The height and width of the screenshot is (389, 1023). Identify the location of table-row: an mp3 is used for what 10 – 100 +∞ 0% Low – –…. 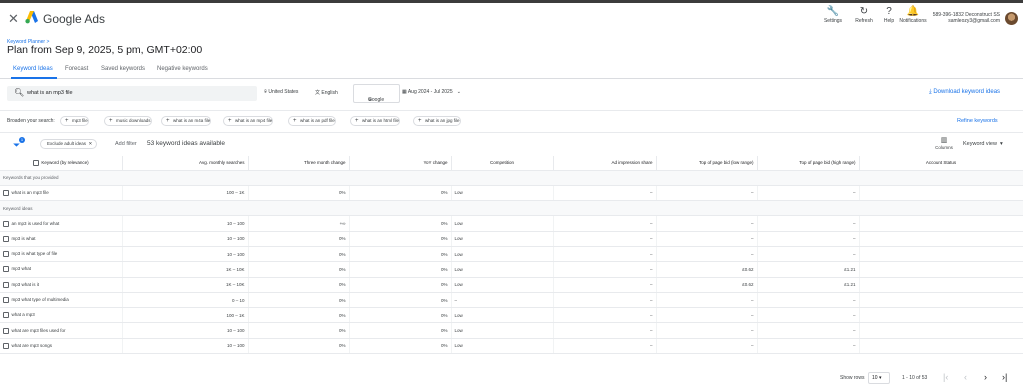
(511, 223).